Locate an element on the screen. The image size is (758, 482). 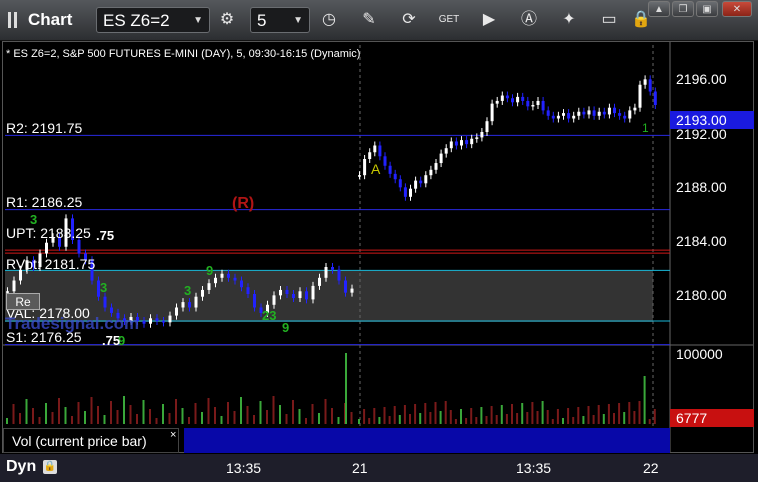
y-tick-label: 2184.00 is located at coordinates (701, 241).